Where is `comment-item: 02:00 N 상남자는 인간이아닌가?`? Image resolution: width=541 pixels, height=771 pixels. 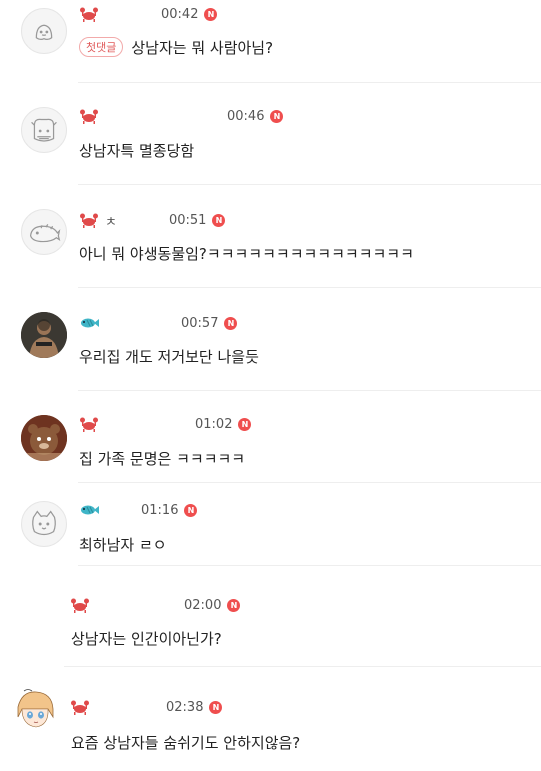
comment-item: 02:00 N 상남자는 인간이아닌가? is located at coordinates (270, 614).